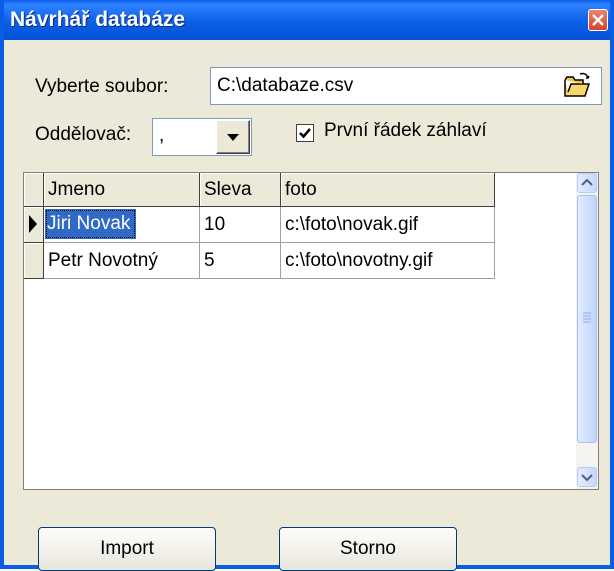  What do you see at coordinates (233, 137) in the screenshot?
I see `separator-dropdown-button` at bounding box center [233, 137].